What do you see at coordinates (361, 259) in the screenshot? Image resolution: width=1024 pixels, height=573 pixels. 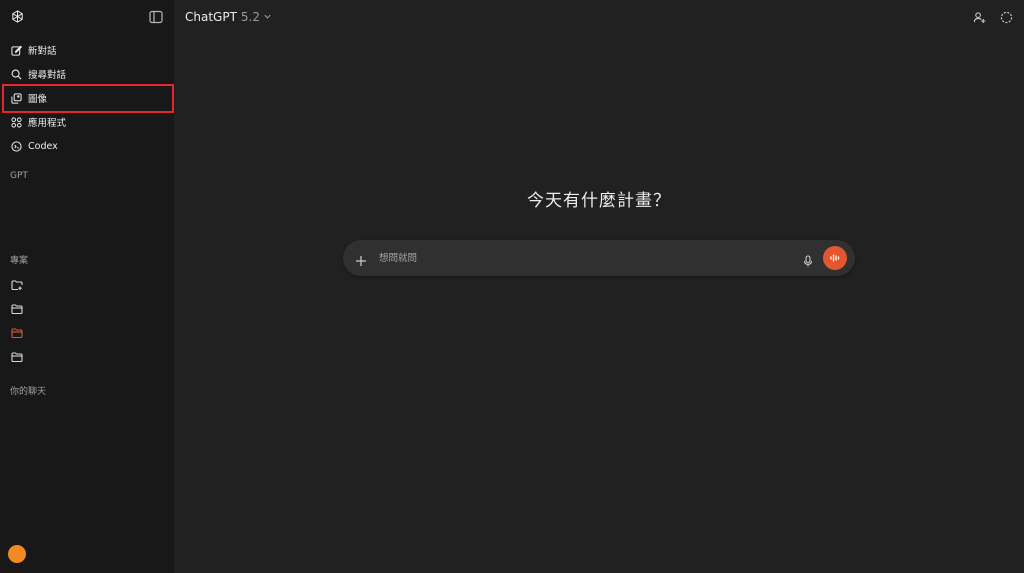 I see `plus-icon` at bounding box center [361, 259].